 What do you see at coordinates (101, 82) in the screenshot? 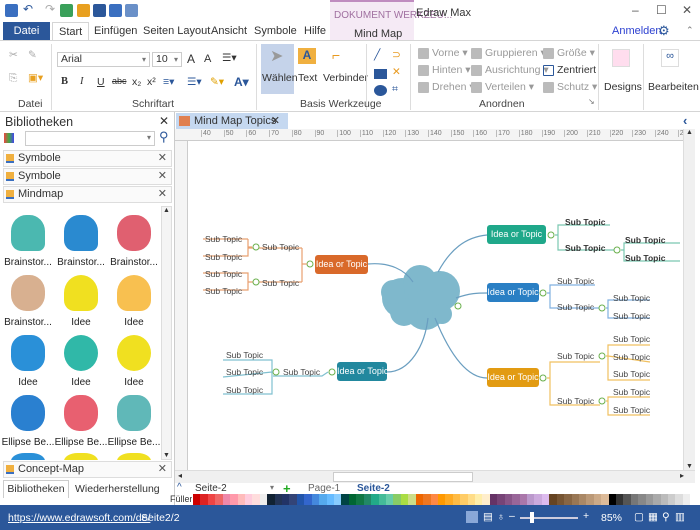
I see `underline-icon: U` at bounding box center [101, 82].